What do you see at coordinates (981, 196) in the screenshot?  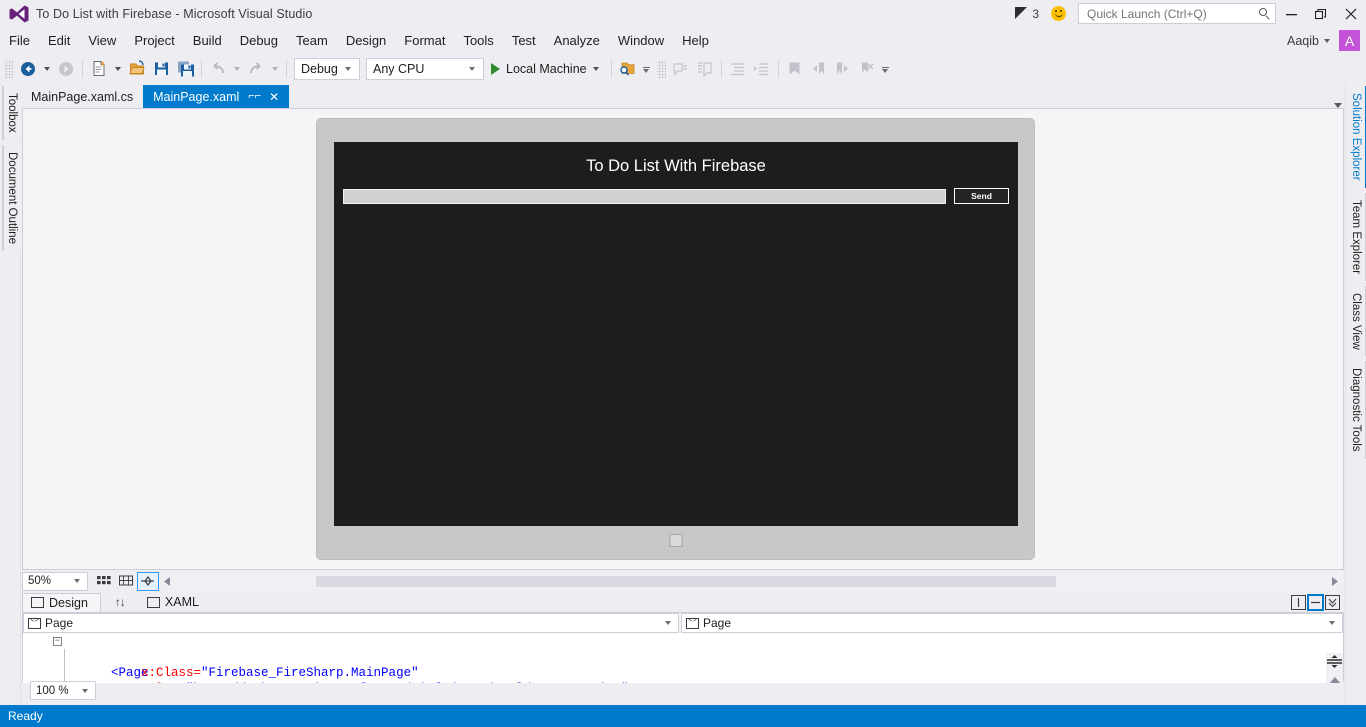 I see `app-send-button: Send` at bounding box center [981, 196].